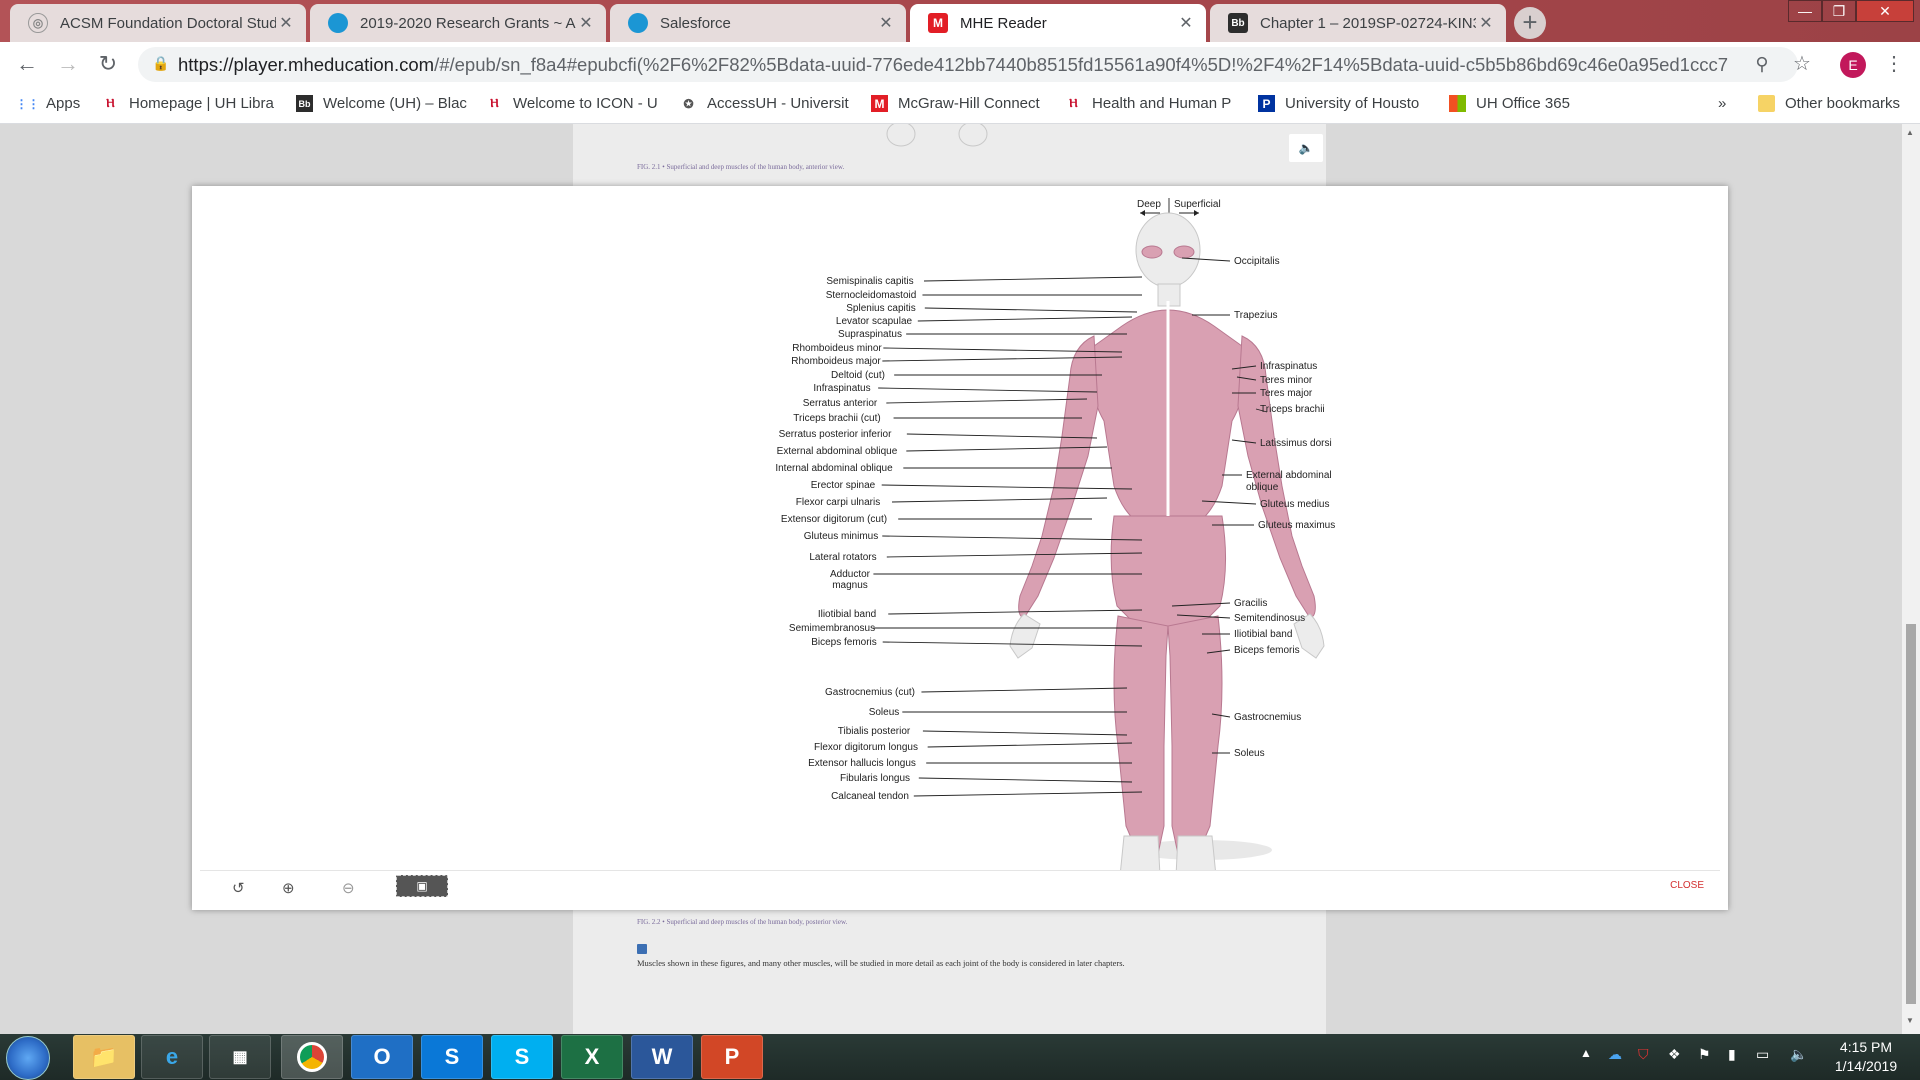 The height and width of the screenshot is (1080, 1920). What do you see at coordinates (869, 281) in the screenshot?
I see `muscle-label-left: Semispinalis capitis` at bounding box center [869, 281].